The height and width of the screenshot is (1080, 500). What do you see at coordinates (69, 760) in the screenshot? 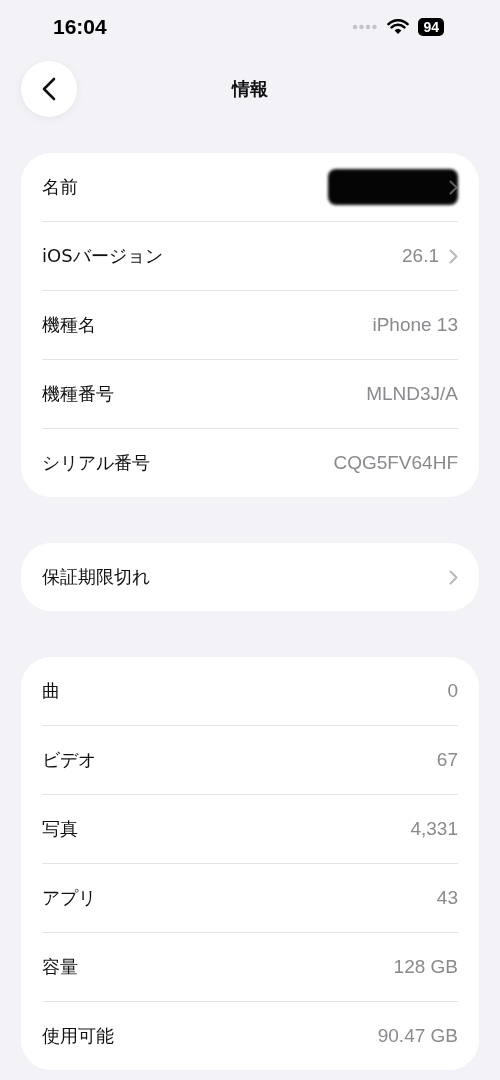
I see `row-label: ビデオ` at bounding box center [69, 760].